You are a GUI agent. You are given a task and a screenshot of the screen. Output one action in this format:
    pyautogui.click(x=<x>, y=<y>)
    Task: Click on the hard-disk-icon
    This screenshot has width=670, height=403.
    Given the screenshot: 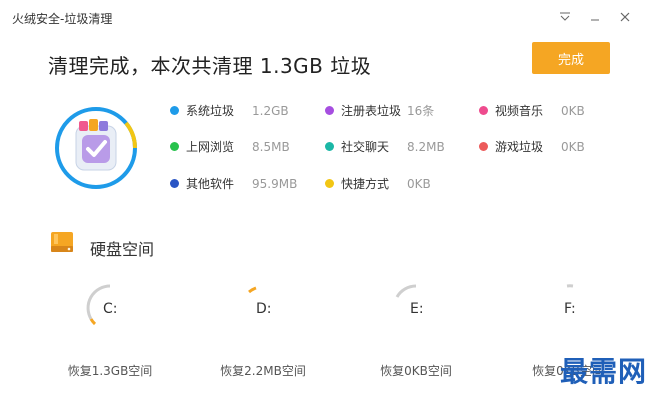 What is the action you would take?
    pyautogui.click(x=63, y=243)
    